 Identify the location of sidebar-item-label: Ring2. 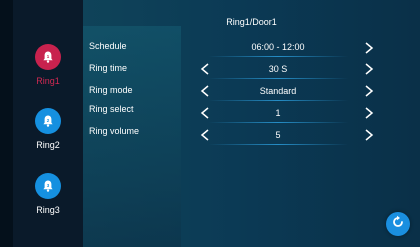
(48, 145).